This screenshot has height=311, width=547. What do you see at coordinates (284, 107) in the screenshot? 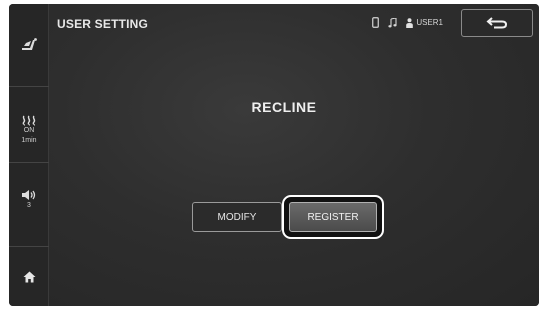
I see `recline-title: RECLINE` at bounding box center [284, 107].